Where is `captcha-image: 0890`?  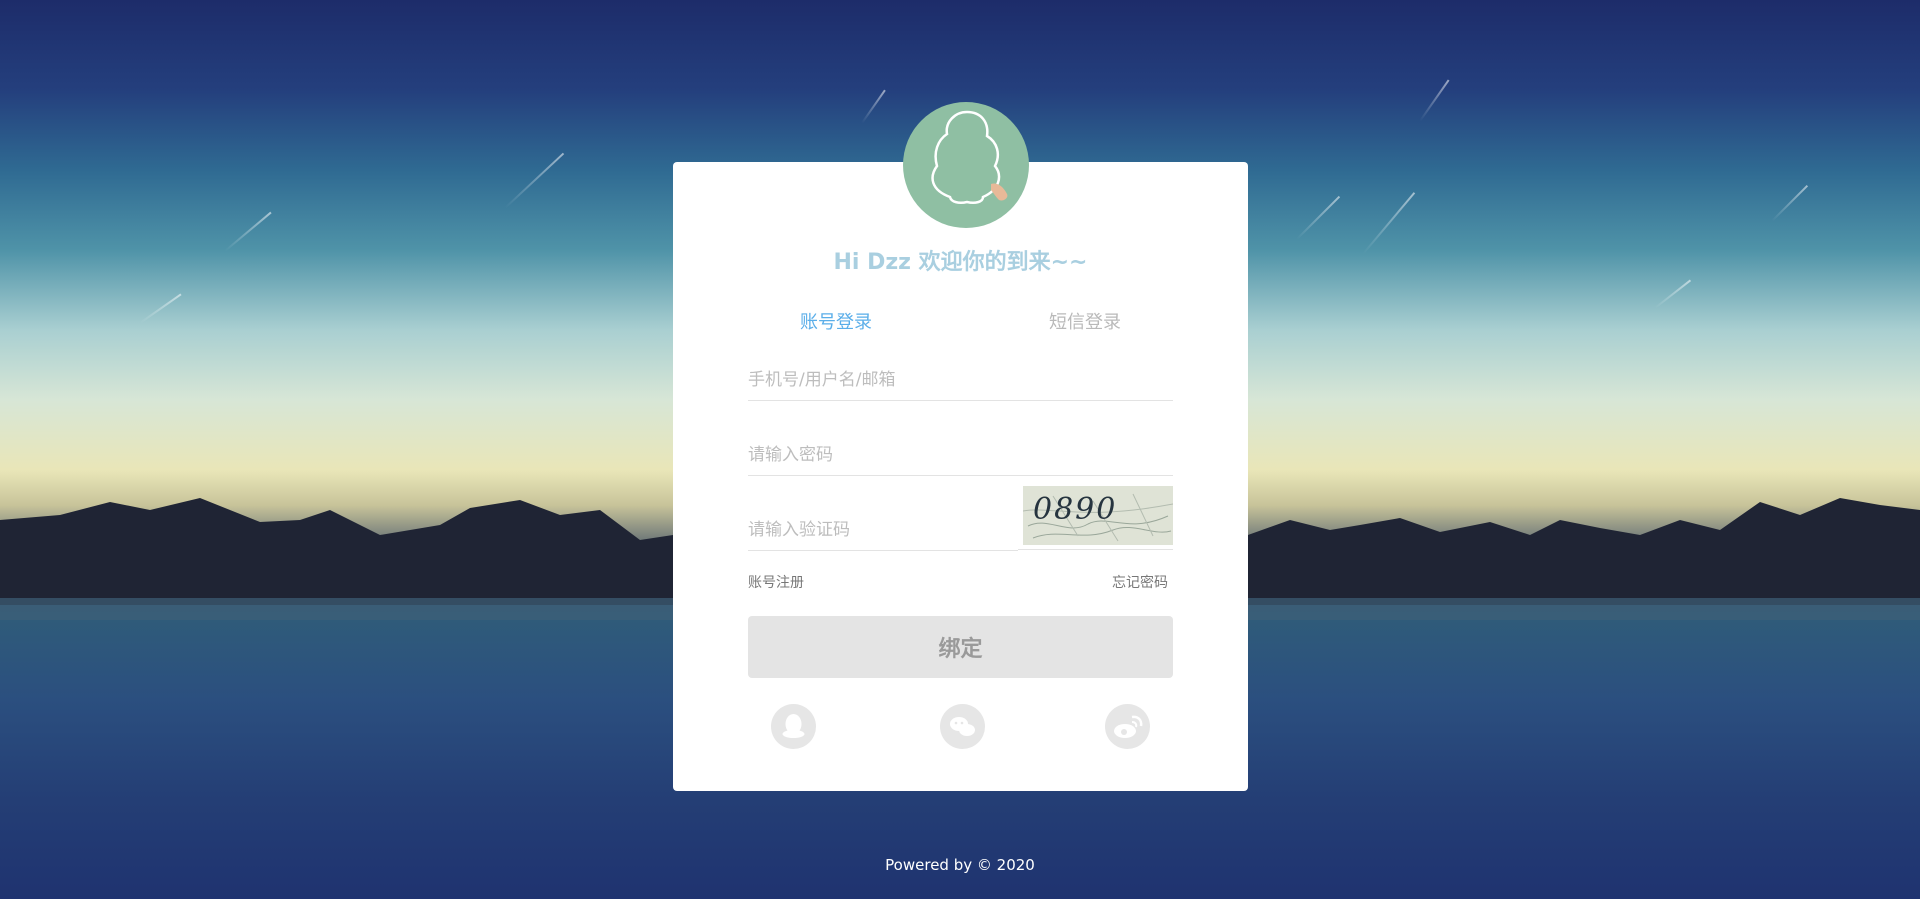
captcha-image: 0890 is located at coordinates (1098, 515).